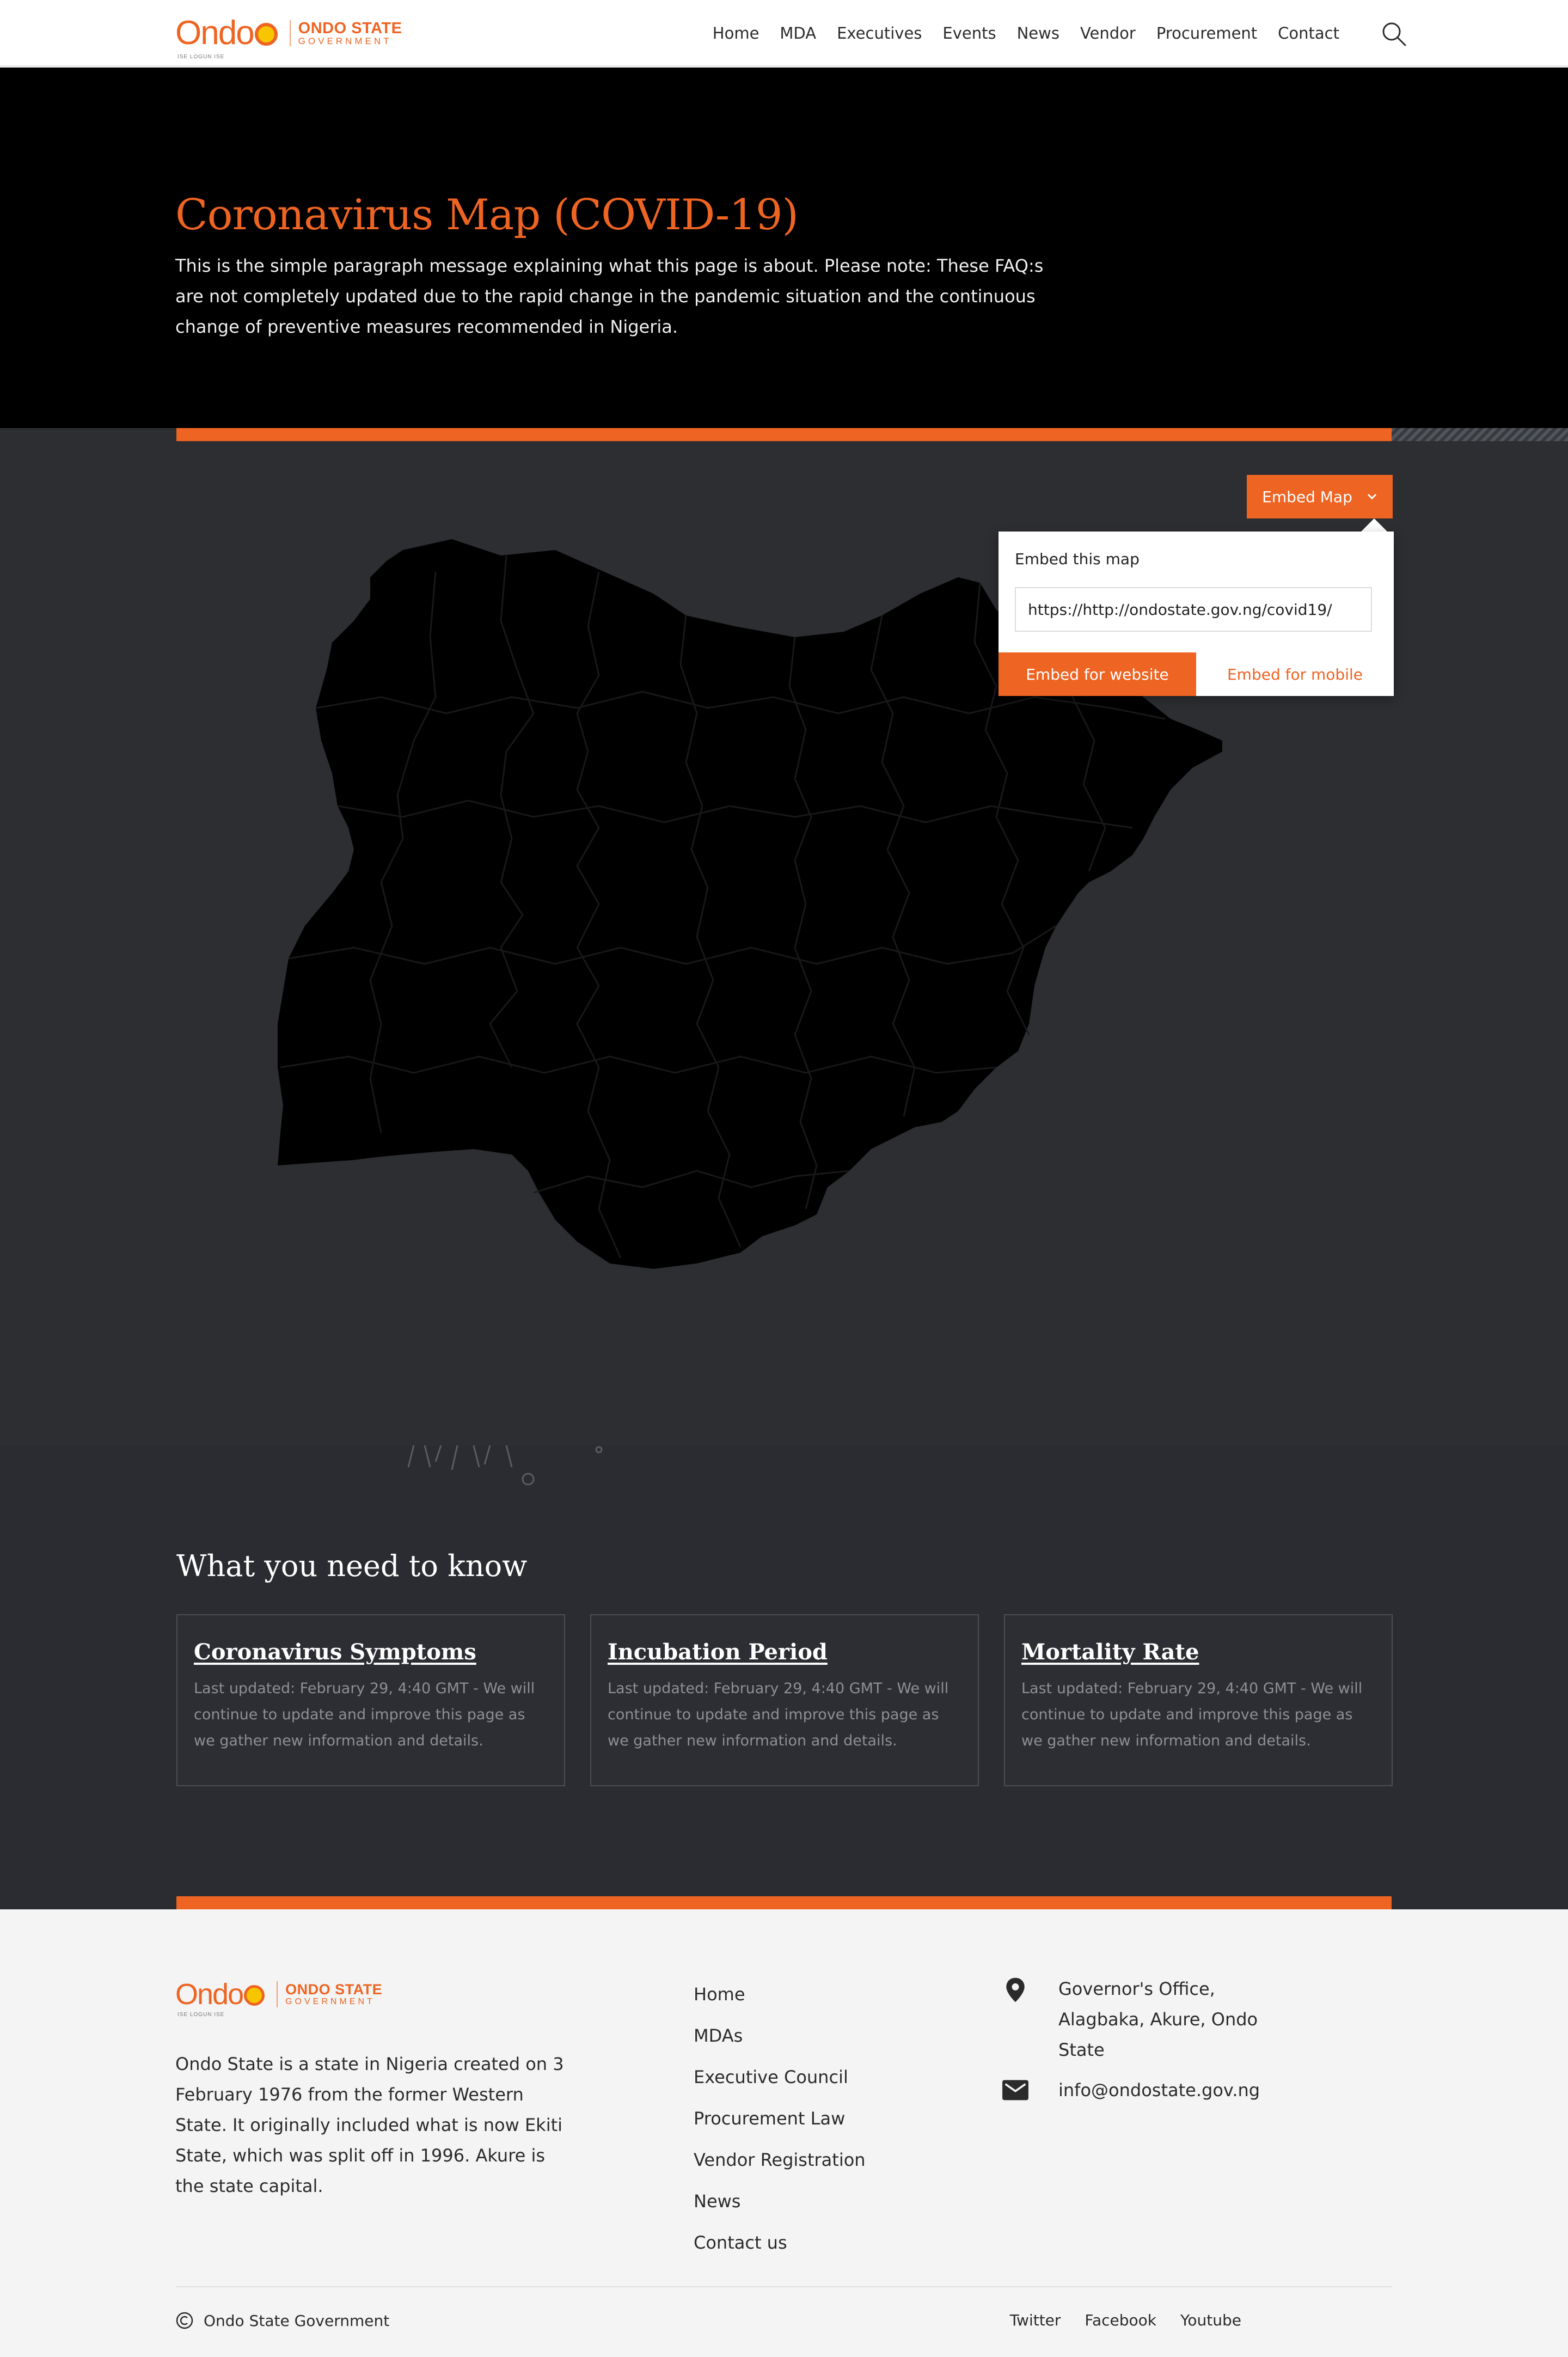 The height and width of the screenshot is (2357, 1568). Describe the element at coordinates (1159, 2090) in the screenshot. I see `email-text: info@ondostate.gov.ng` at that location.